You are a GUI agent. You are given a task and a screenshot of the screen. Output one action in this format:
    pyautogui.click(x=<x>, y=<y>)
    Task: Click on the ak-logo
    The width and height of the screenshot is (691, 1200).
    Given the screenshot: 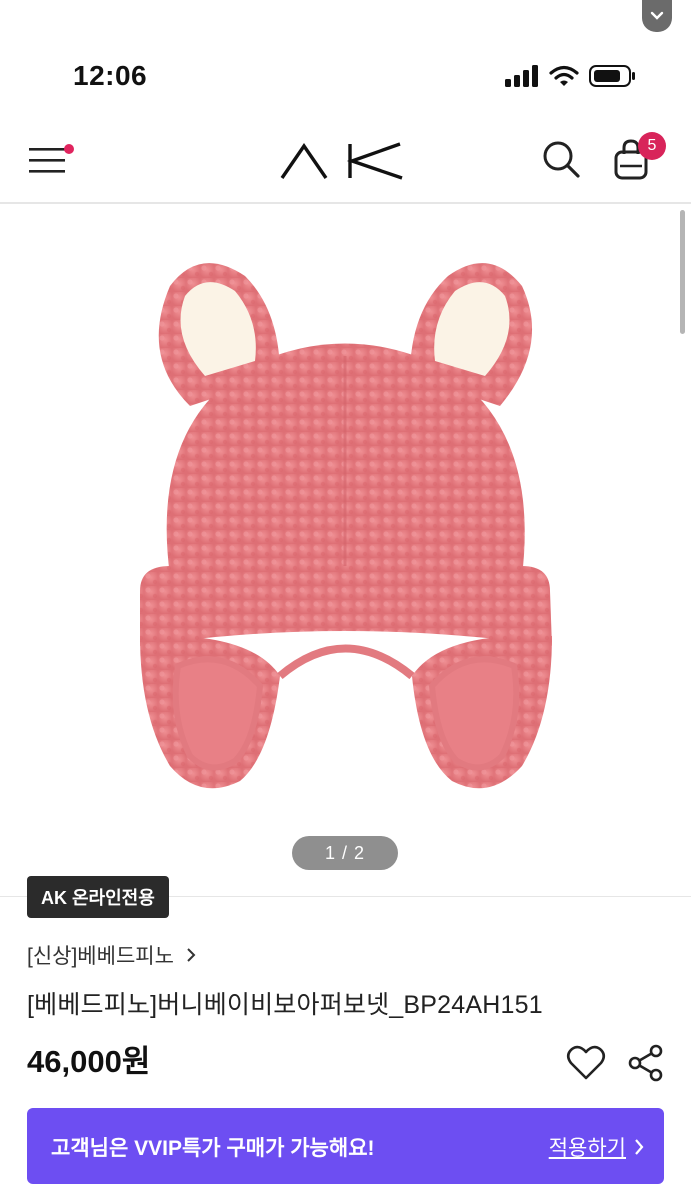 What is the action you would take?
    pyautogui.click(x=342, y=161)
    